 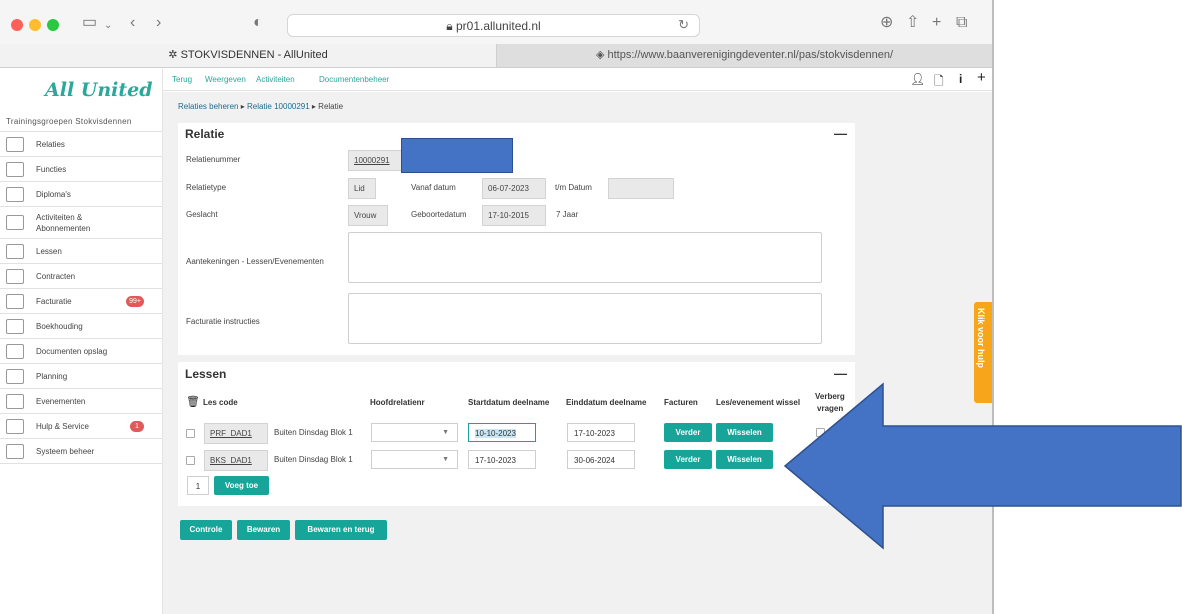 What do you see at coordinates (502, 459) in the screenshot?
I see `startdatum-input: 17-10-2023` at bounding box center [502, 459].